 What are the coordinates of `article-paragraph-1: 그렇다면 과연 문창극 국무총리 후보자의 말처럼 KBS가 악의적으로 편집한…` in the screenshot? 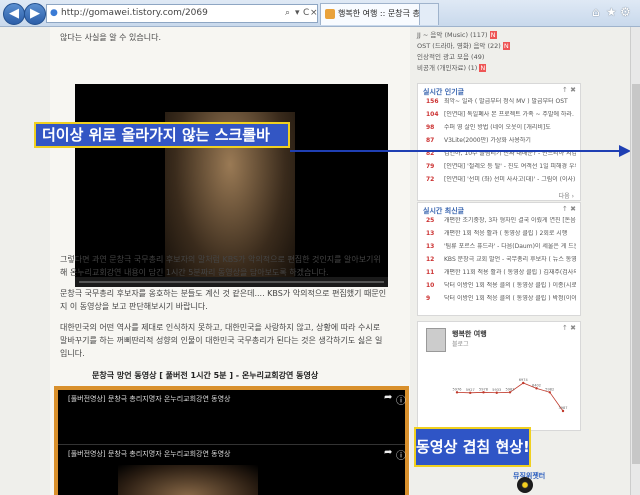 It's located at (235, 266).